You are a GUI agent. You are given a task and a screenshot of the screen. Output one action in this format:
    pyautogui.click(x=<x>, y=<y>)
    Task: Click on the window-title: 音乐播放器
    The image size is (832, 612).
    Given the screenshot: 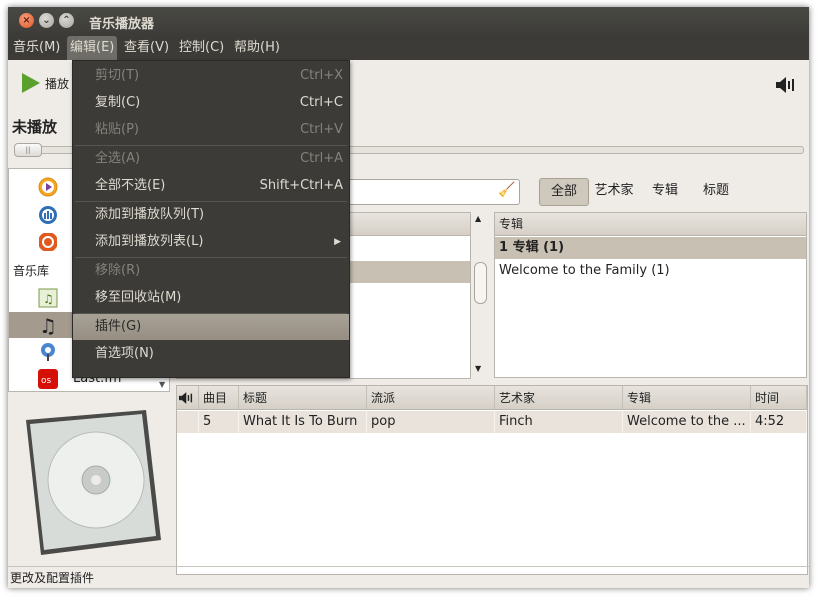 What is the action you would take?
    pyautogui.click(x=122, y=24)
    